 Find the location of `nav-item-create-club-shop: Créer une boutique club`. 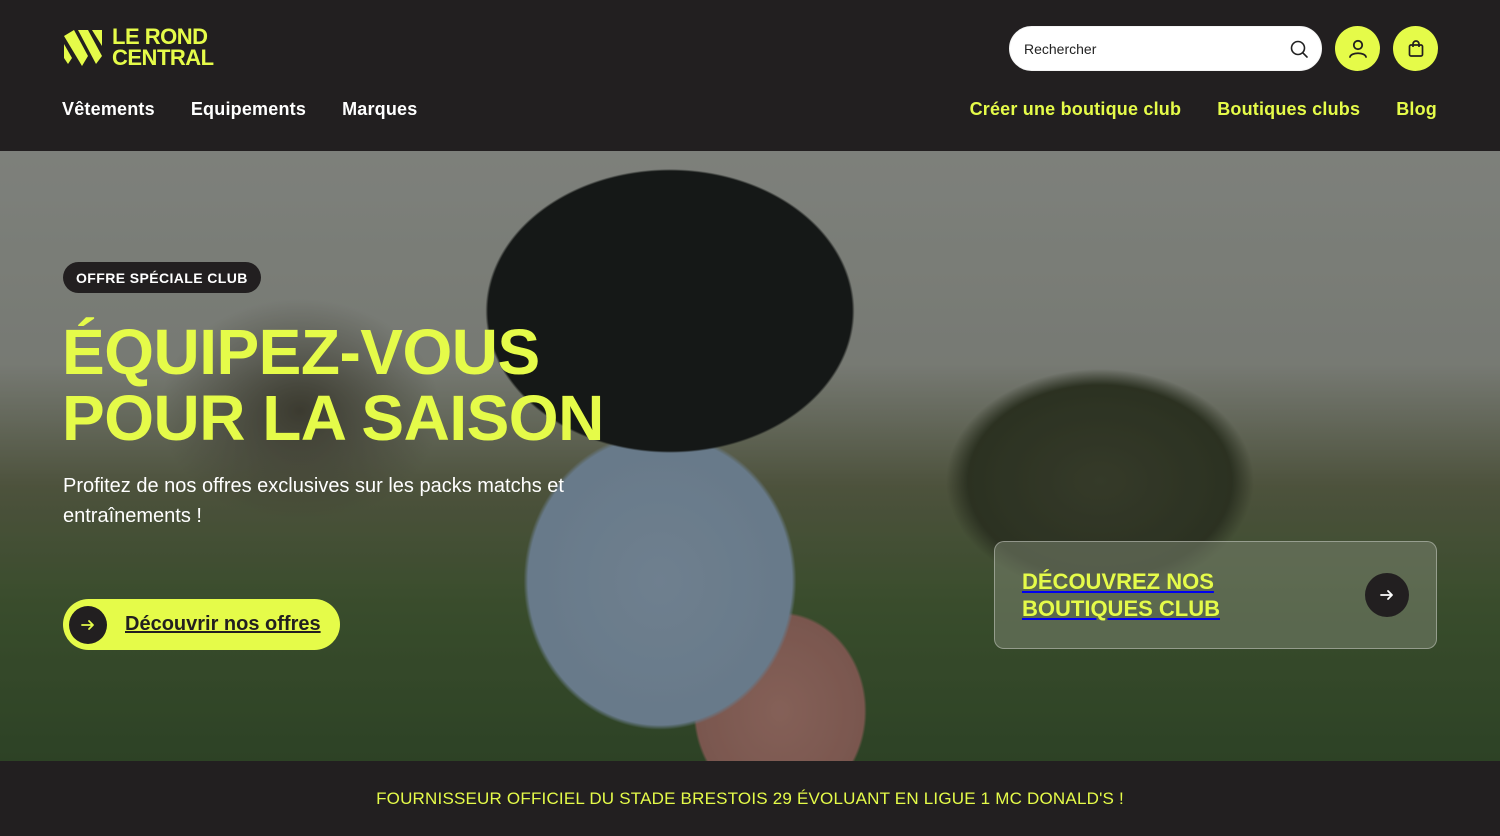

nav-item-create-club-shop: Créer une boutique club is located at coordinates (1076, 109).